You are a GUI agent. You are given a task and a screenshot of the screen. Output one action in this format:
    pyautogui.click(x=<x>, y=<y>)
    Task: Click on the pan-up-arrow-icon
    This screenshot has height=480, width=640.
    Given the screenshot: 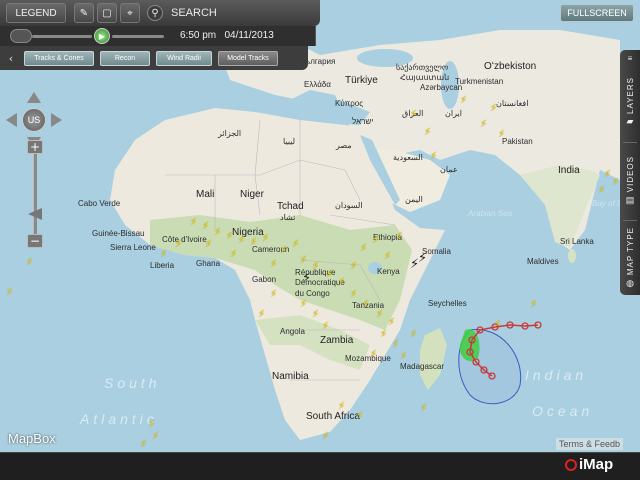 What is the action you would take?
    pyautogui.click(x=34, y=97)
    